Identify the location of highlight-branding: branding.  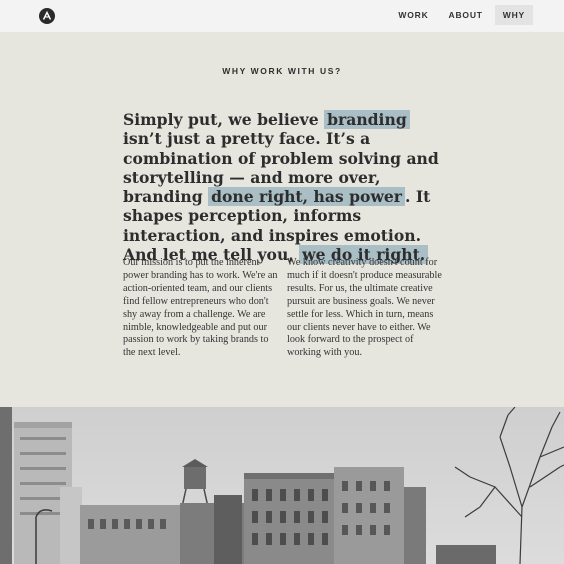
(367, 119).